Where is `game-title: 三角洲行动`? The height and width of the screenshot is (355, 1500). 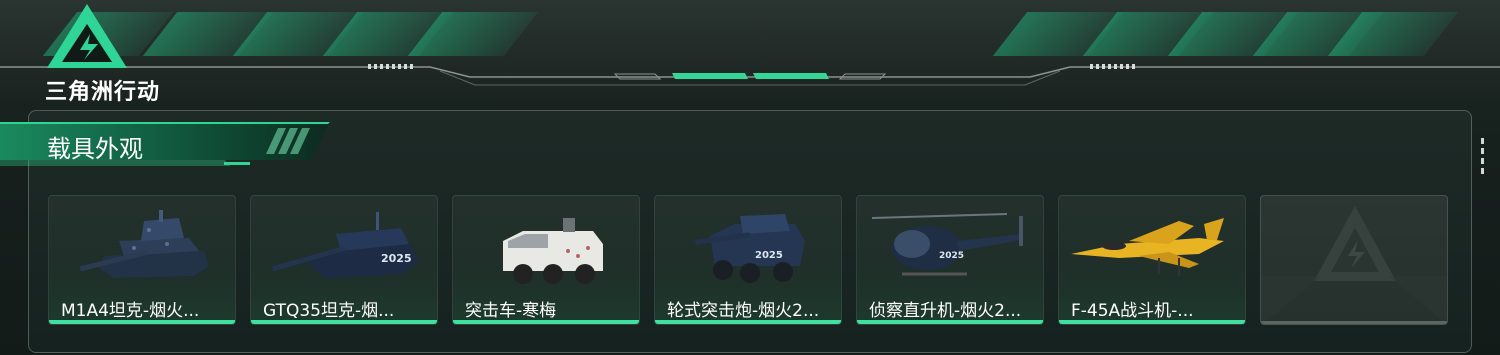
game-title: 三角洲行动 is located at coordinates (103, 92).